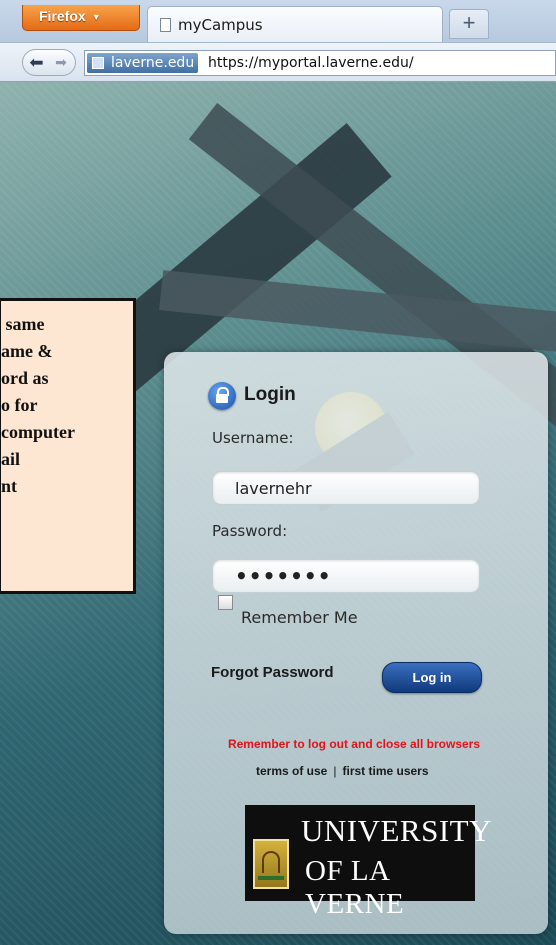 The image size is (556, 945). I want to click on site-identity-button: laverne.edu, so click(143, 63).